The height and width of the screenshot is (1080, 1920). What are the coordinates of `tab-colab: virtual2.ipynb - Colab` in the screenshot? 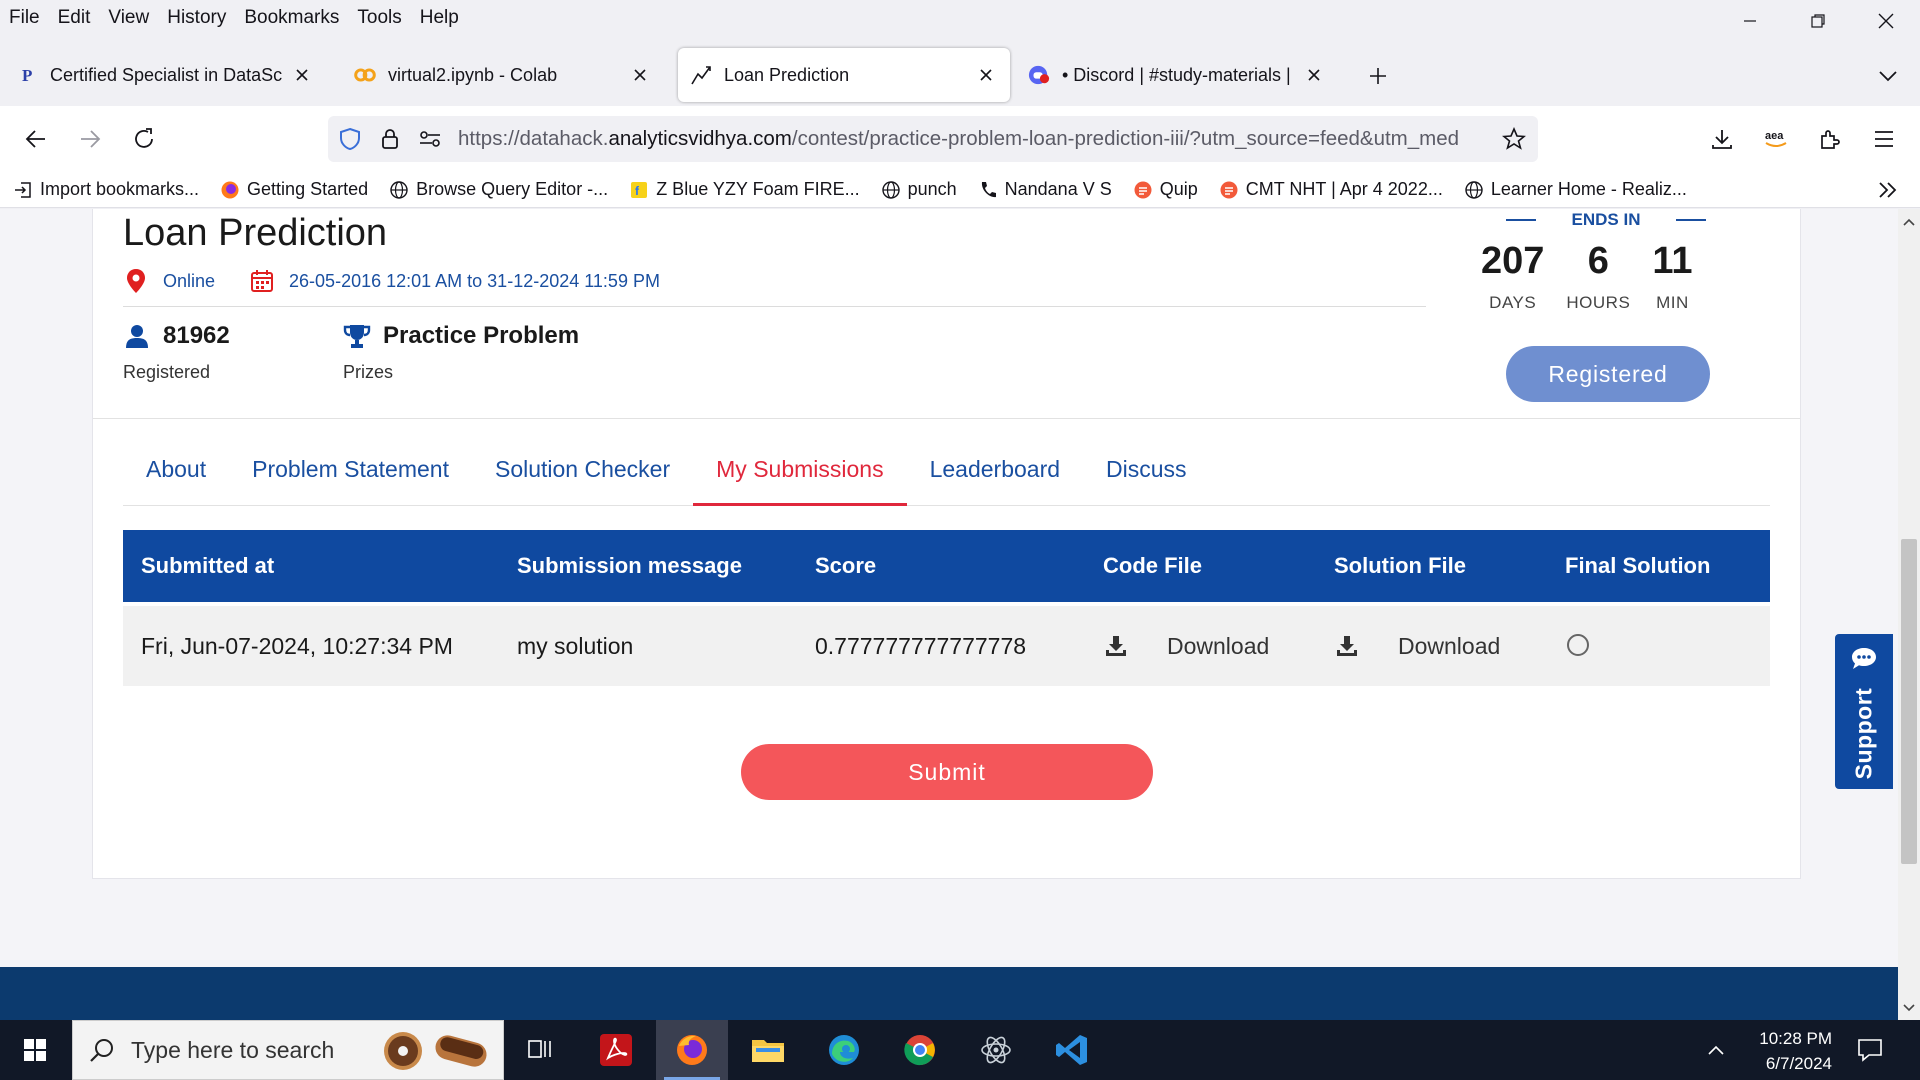 It's located at (503, 75).